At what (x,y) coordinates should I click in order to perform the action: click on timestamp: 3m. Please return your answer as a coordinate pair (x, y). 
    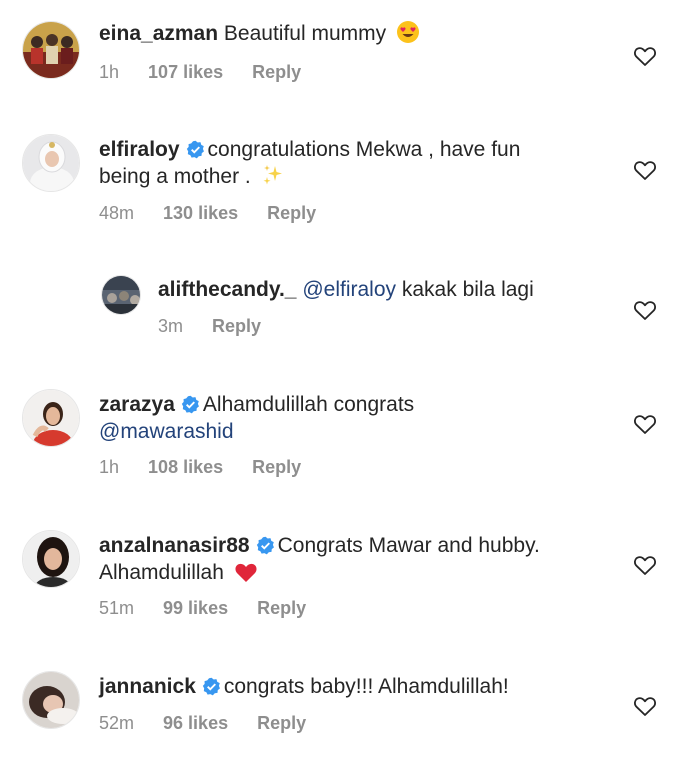
    Looking at the image, I should click on (171, 326).